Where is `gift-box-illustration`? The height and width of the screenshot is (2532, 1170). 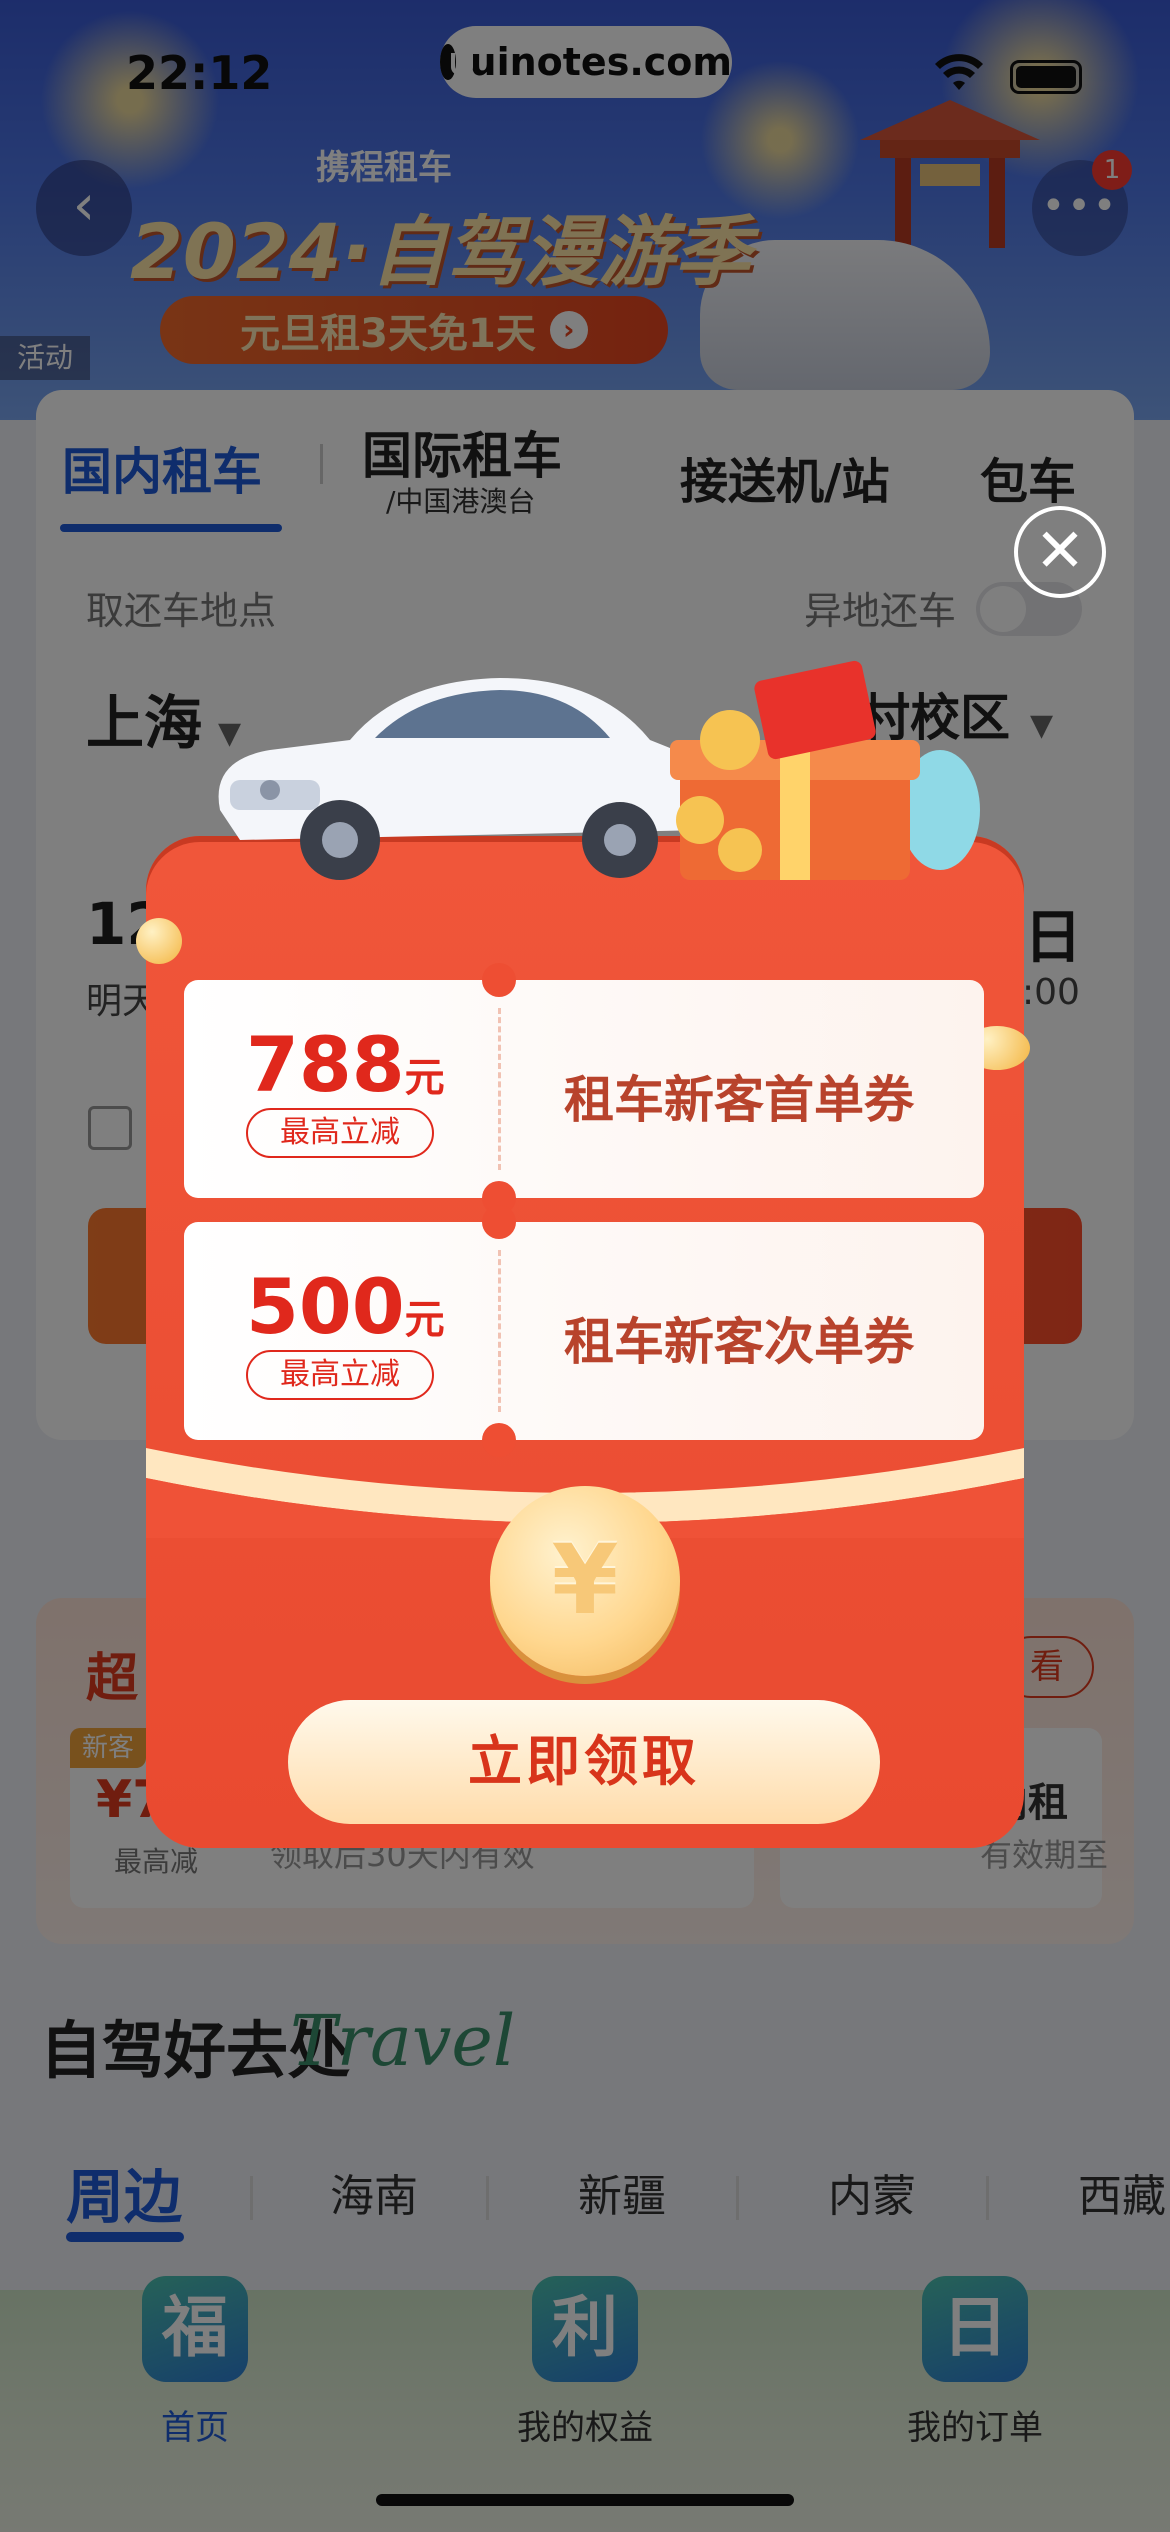
gift-box-illustration is located at coordinates (825, 770).